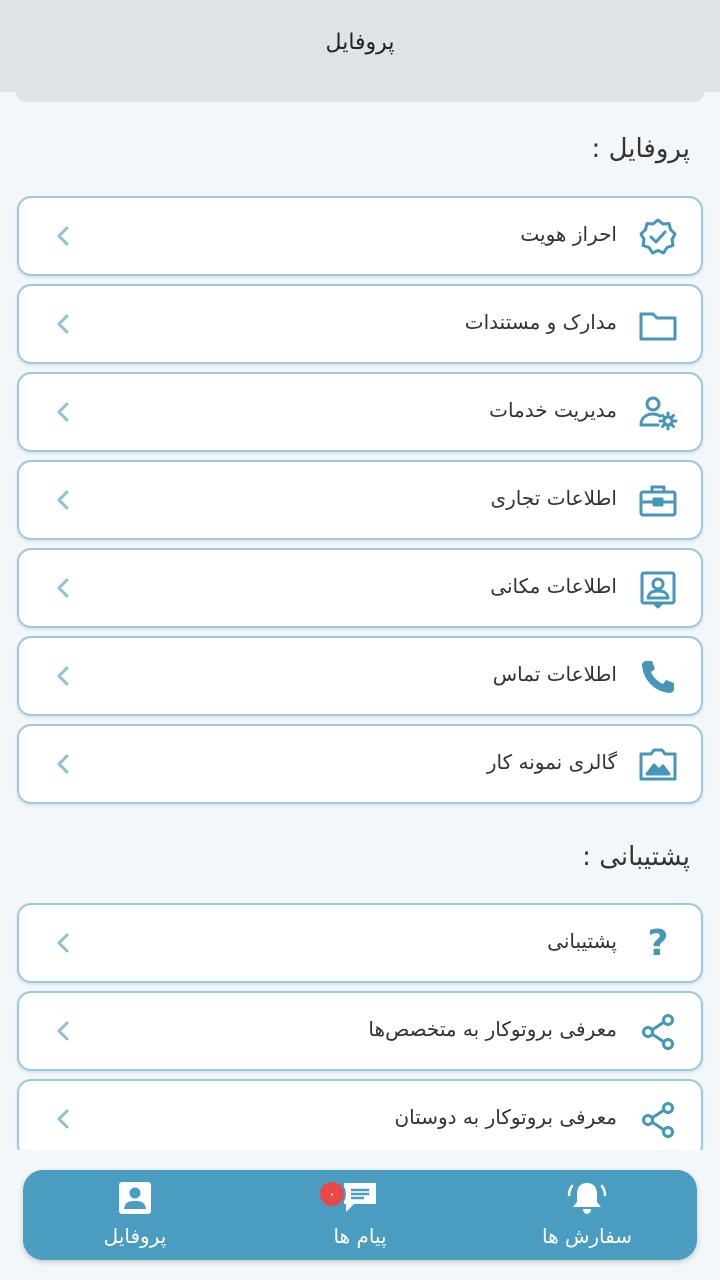 This screenshot has width=720, height=1280. What do you see at coordinates (587, 1236) in the screenshot?
I see `nav-label: سفارش ها` at bounding box center [587, 1236].